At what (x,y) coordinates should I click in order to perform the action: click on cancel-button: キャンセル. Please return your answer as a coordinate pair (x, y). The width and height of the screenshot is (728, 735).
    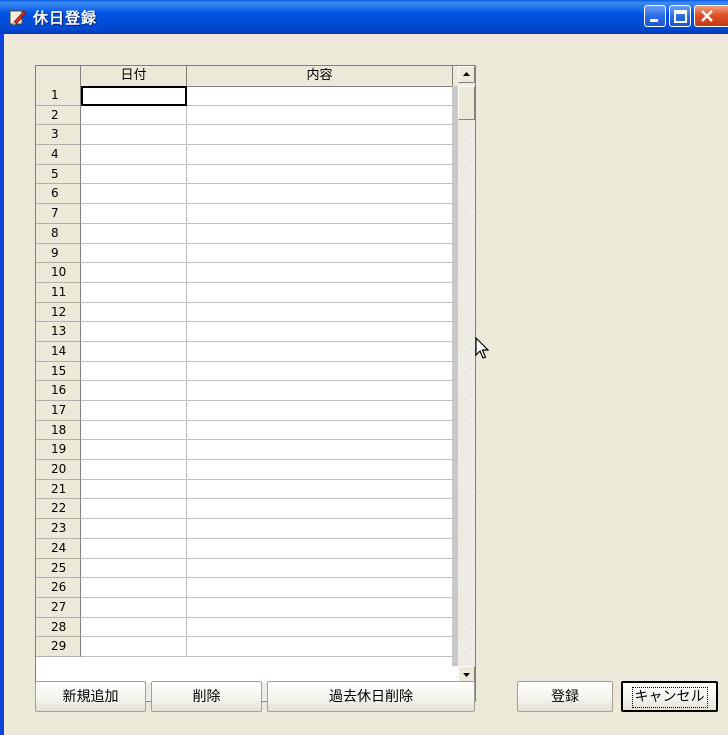
    Looking at the image, I should click on (669, 696).